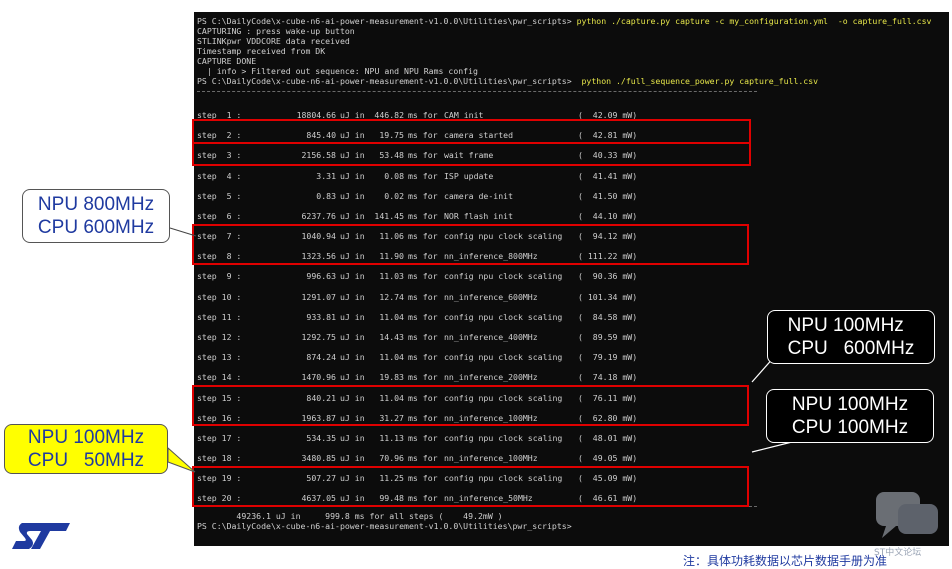  I want to click on step-description: nn_inference_200MHz, so click(491, 377).